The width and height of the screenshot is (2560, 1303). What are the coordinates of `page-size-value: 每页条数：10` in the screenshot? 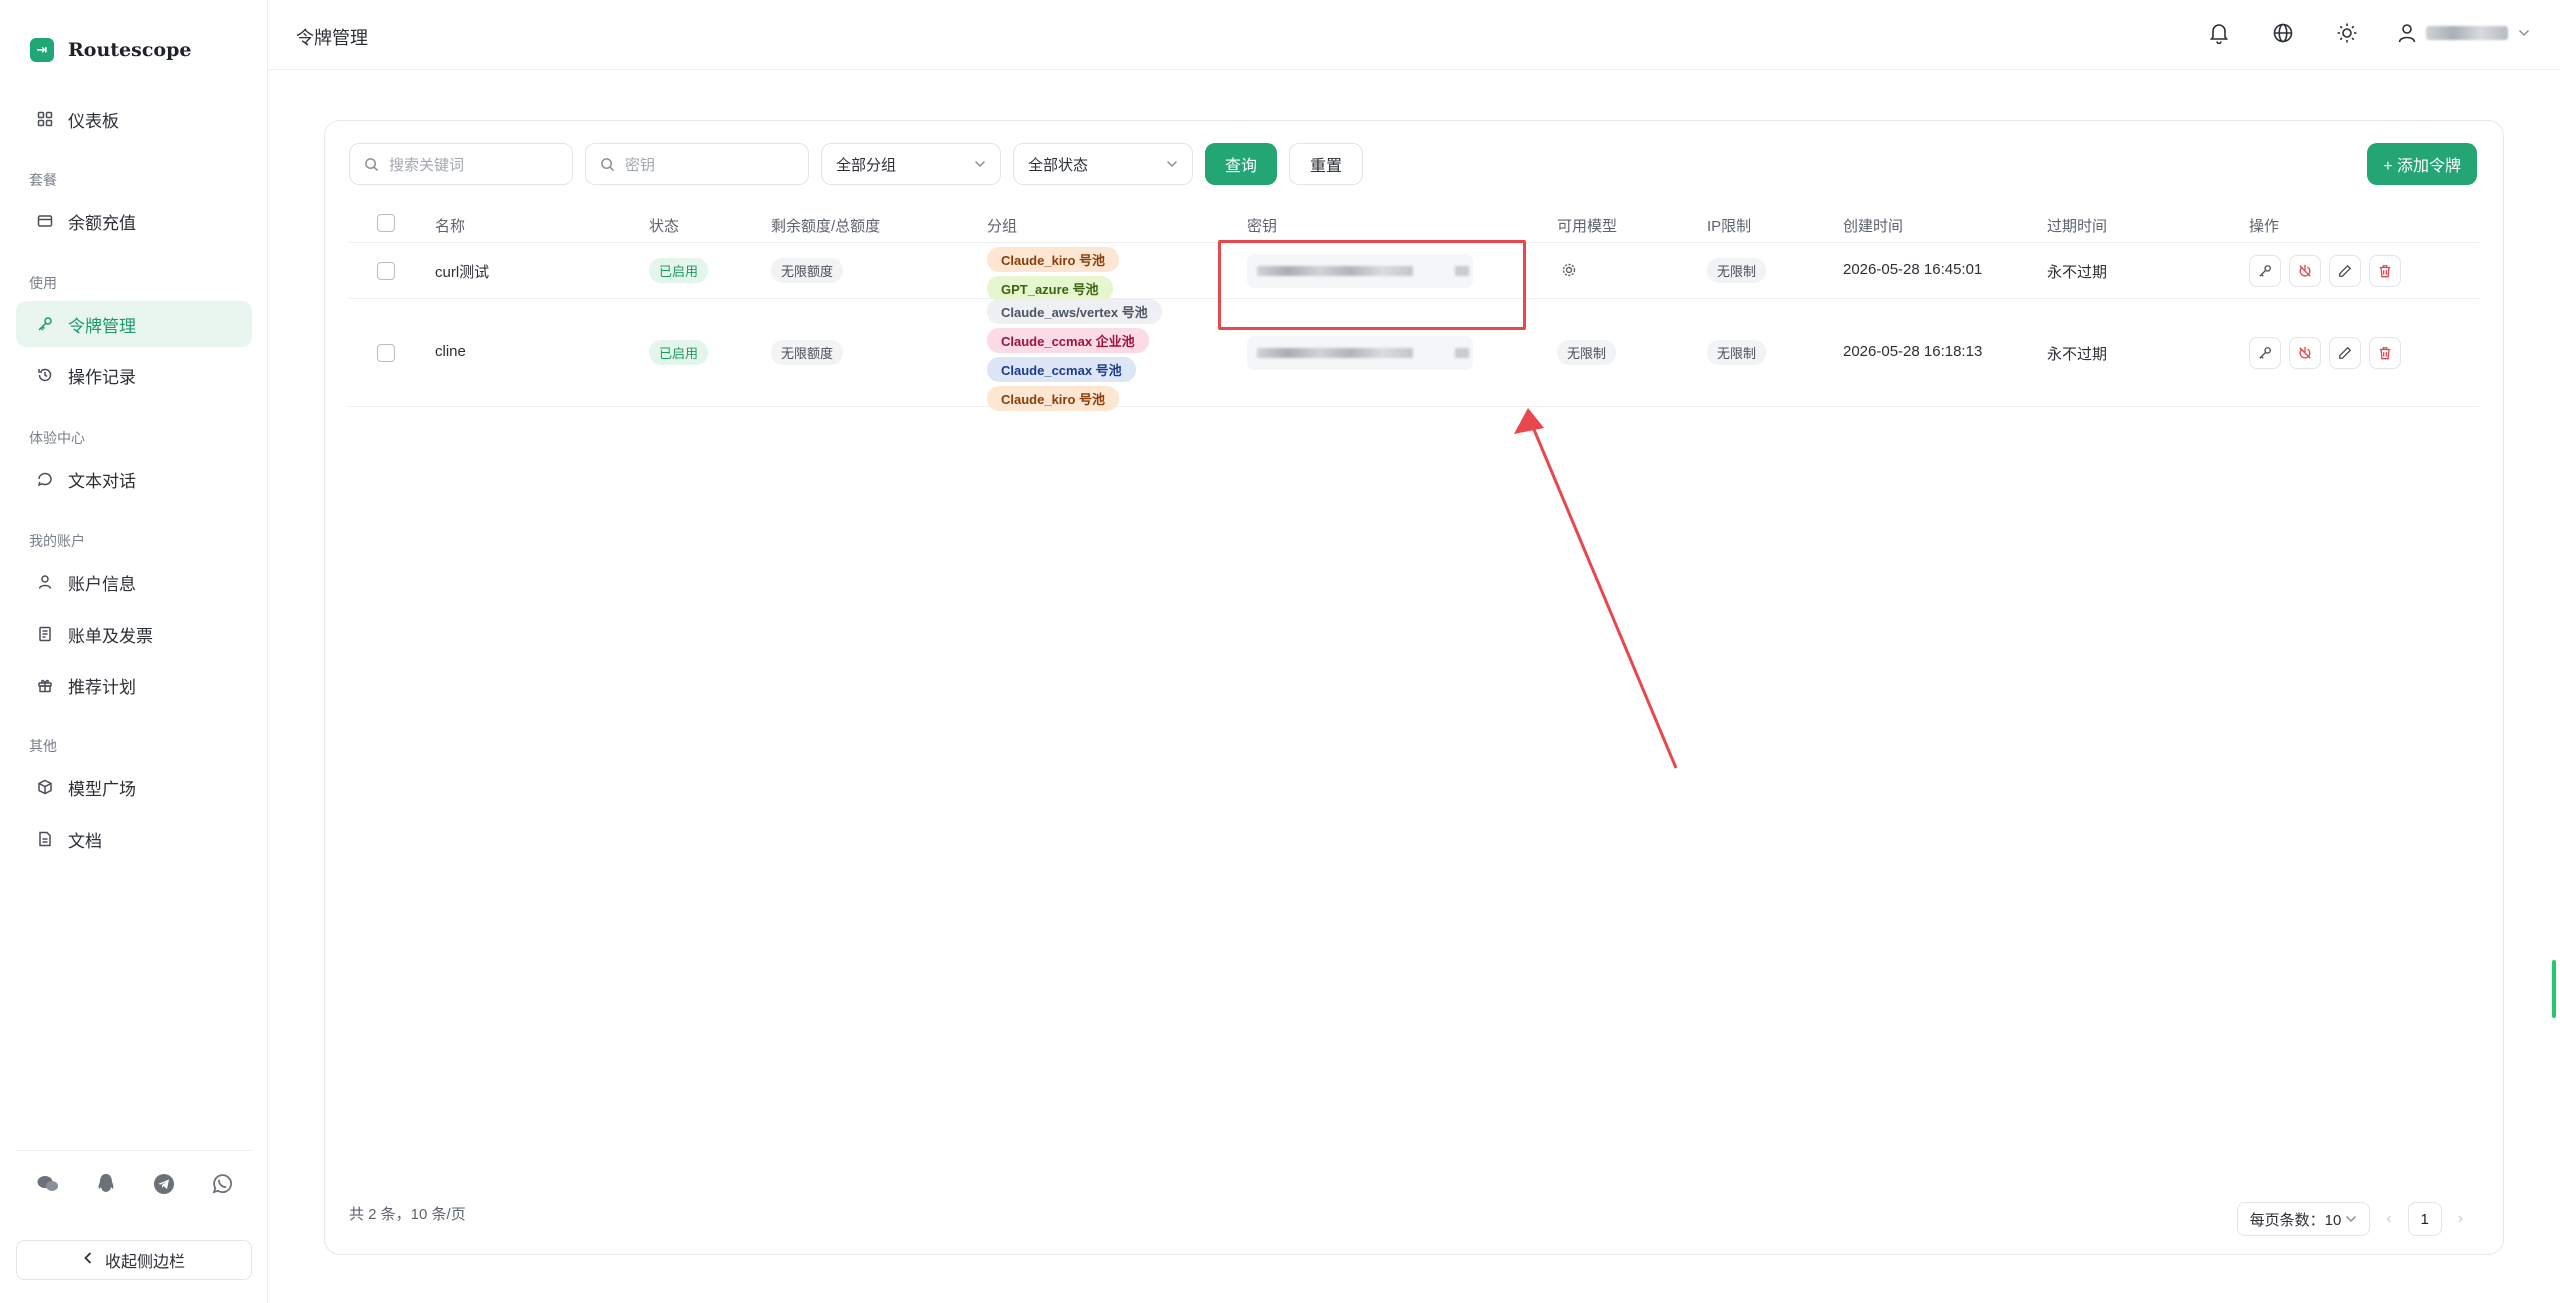 It's located at (2295, 1220).